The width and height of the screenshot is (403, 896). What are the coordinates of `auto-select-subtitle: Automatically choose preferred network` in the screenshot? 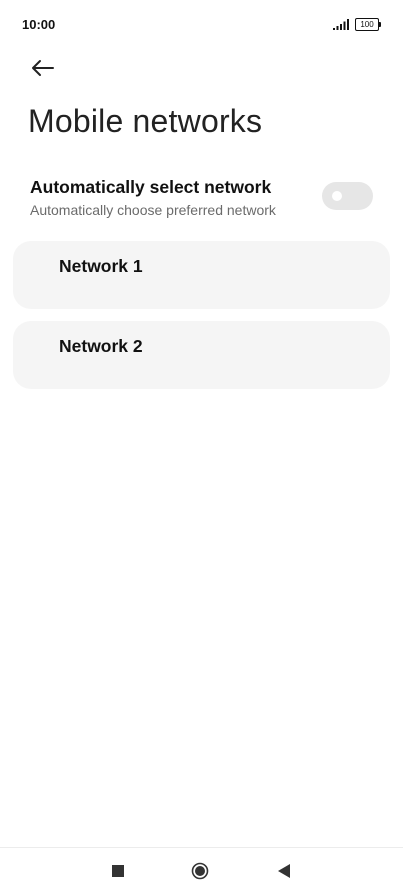 It's located at (153, 210).